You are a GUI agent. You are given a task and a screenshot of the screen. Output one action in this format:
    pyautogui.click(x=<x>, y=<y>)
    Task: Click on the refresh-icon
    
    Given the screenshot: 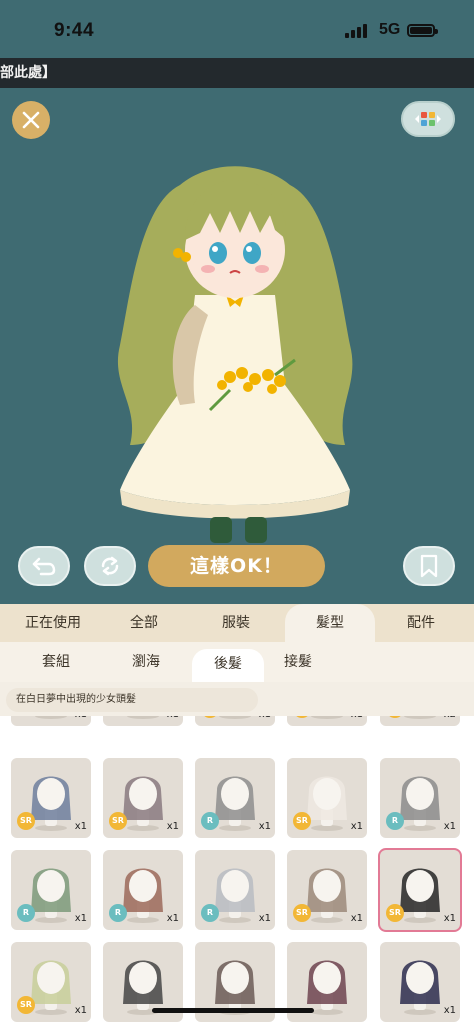 What is the action you would take?
    pyautogui.click(x=110, y=566)
    